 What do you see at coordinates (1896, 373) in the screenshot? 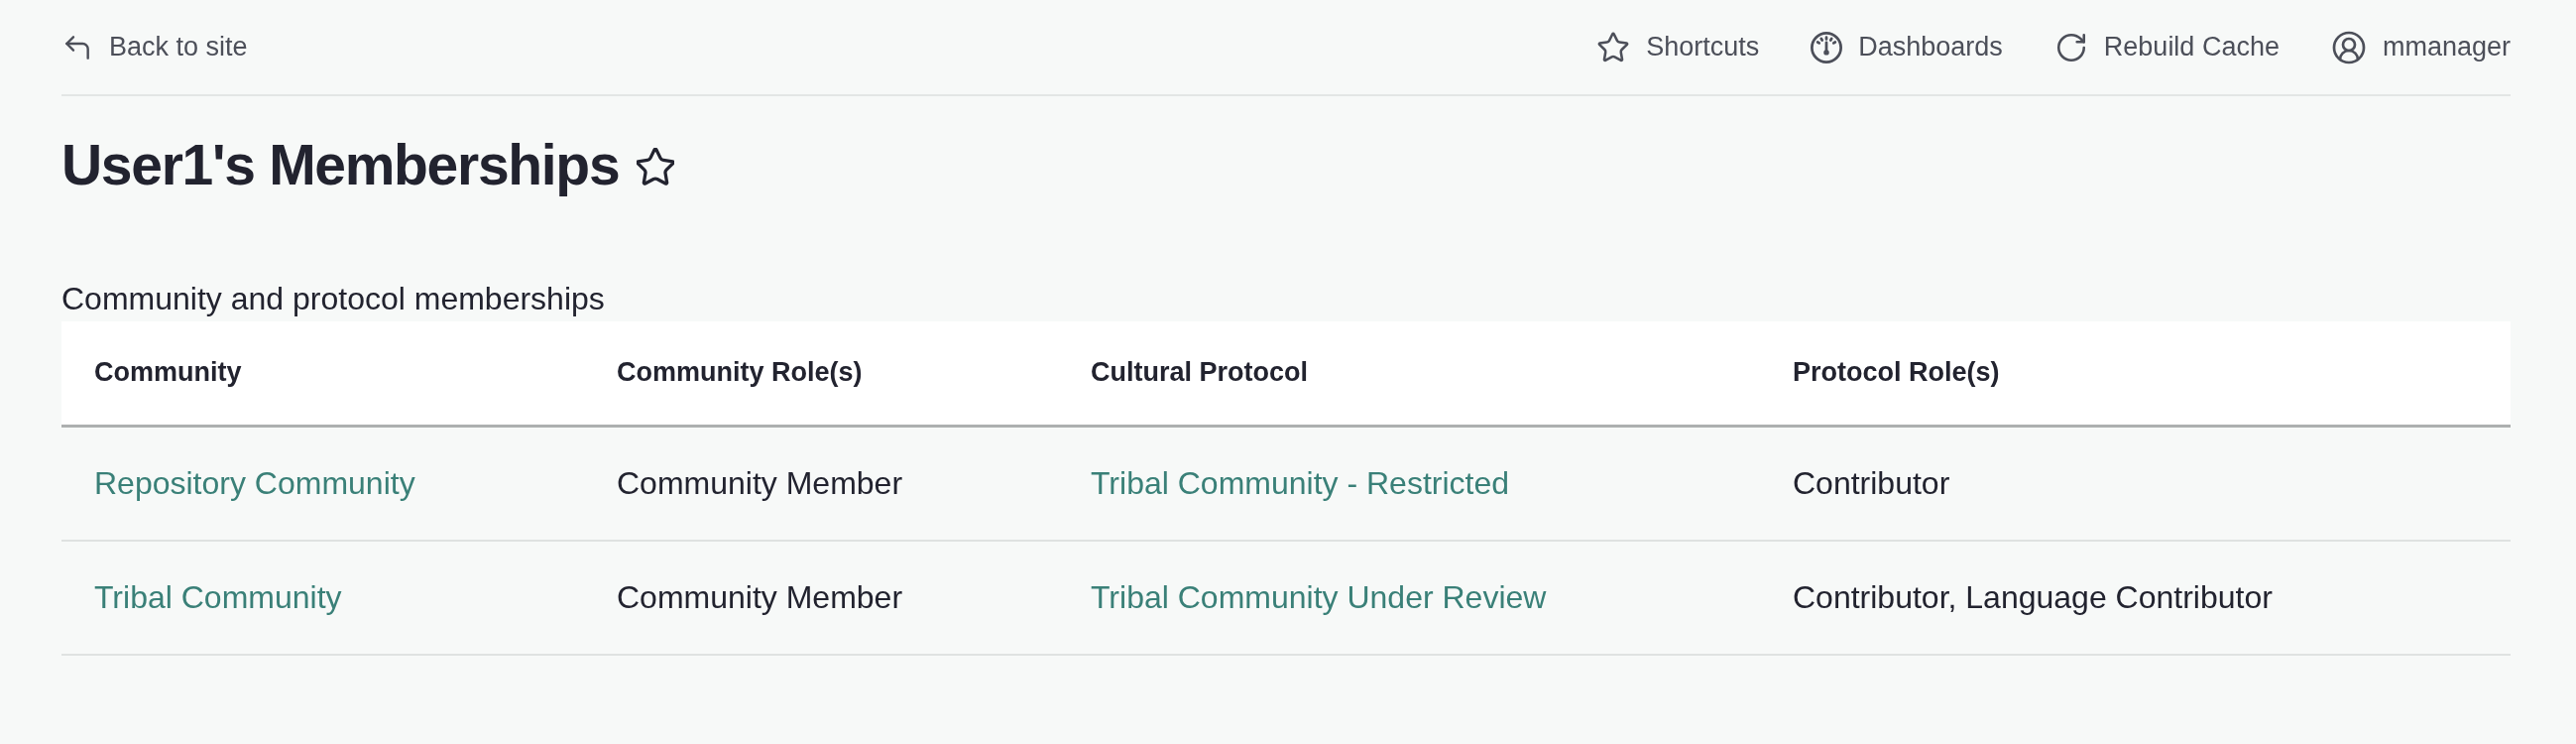
I see `column-header: Protocol Role(s)` at bounding box center [1896, 373].